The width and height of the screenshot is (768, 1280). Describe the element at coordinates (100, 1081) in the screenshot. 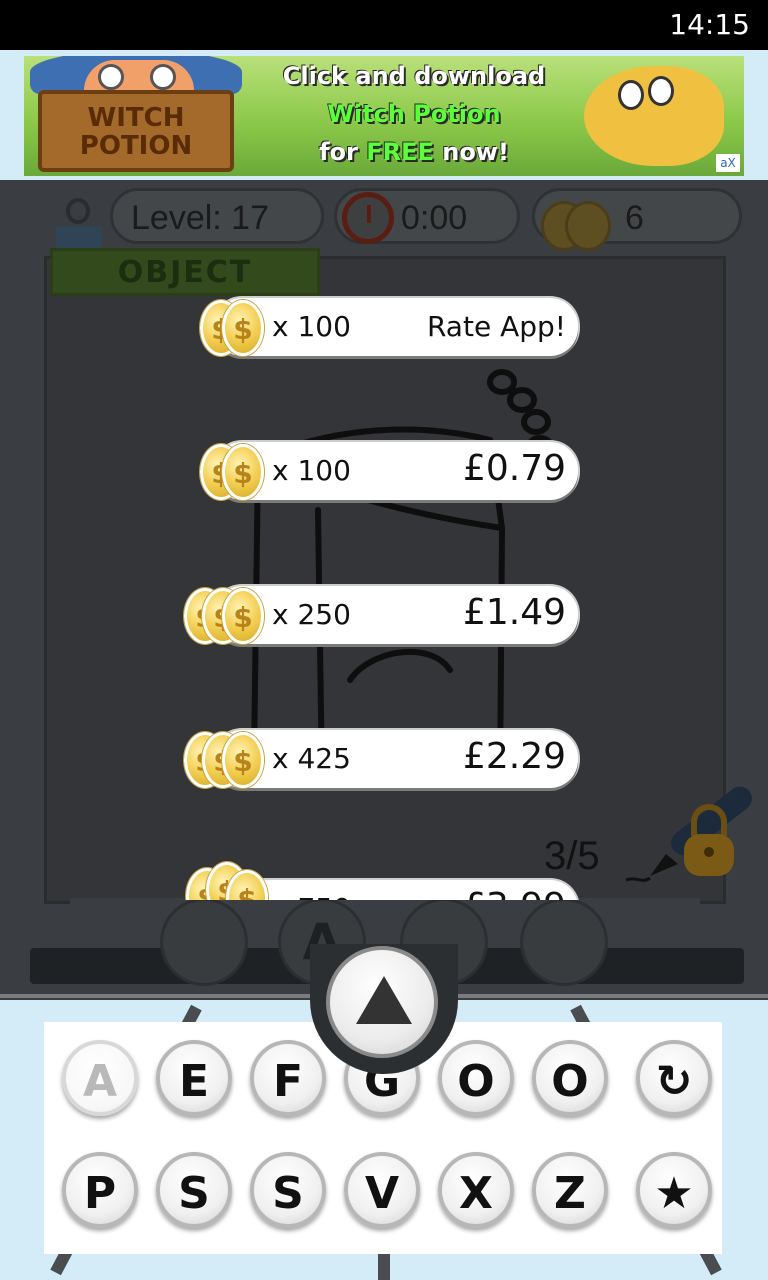

I see `key-label: A` at that location.